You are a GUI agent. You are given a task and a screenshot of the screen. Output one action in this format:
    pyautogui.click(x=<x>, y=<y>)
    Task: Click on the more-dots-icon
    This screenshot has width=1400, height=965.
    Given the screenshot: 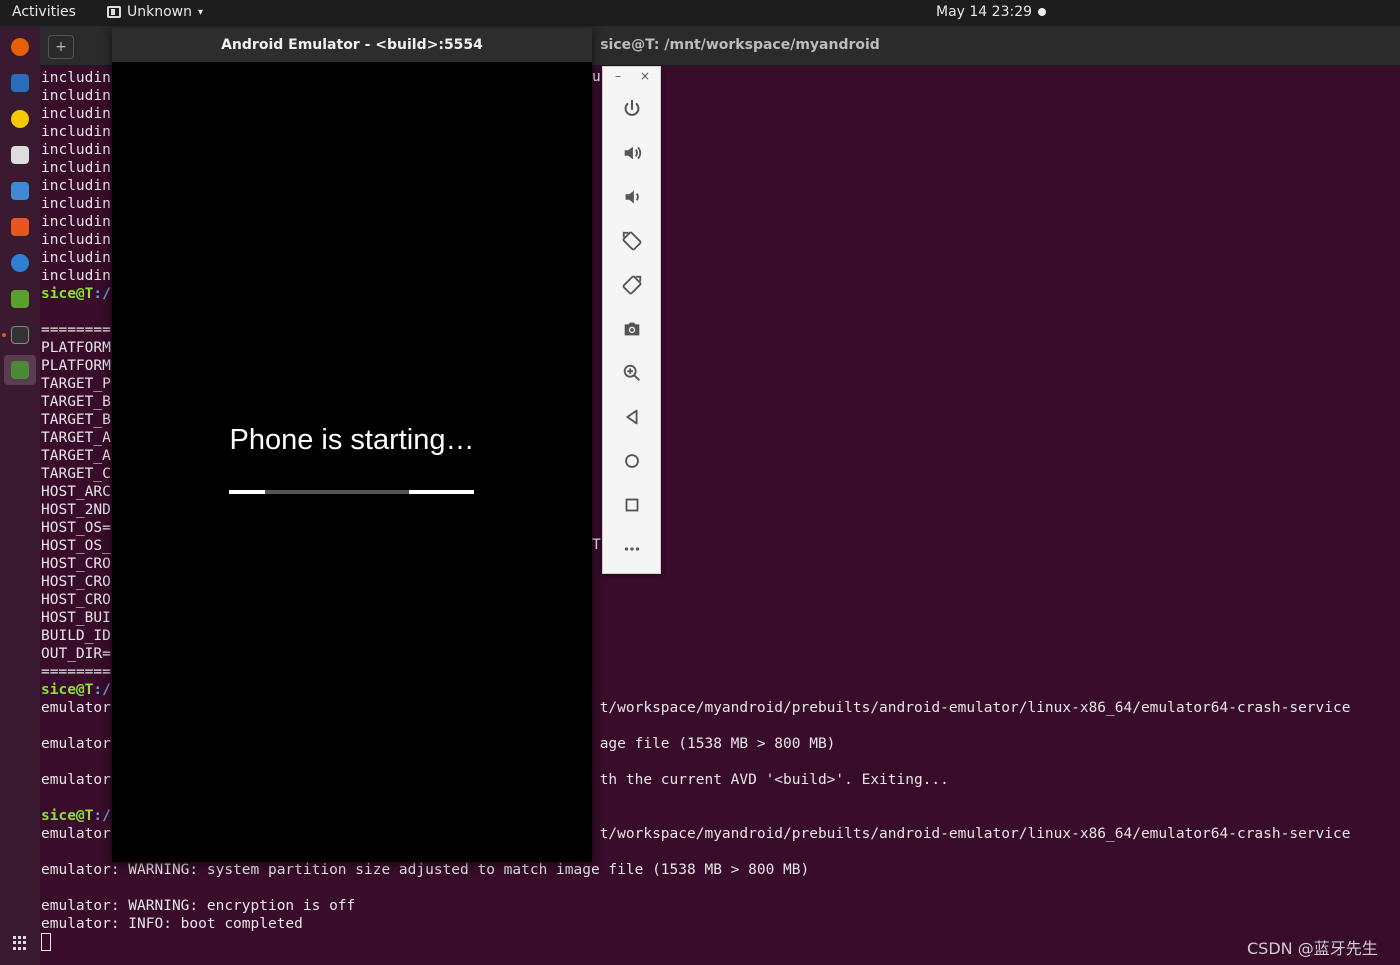 What is the action you would take?
    pyautogui.click(x=632, y=549)
    